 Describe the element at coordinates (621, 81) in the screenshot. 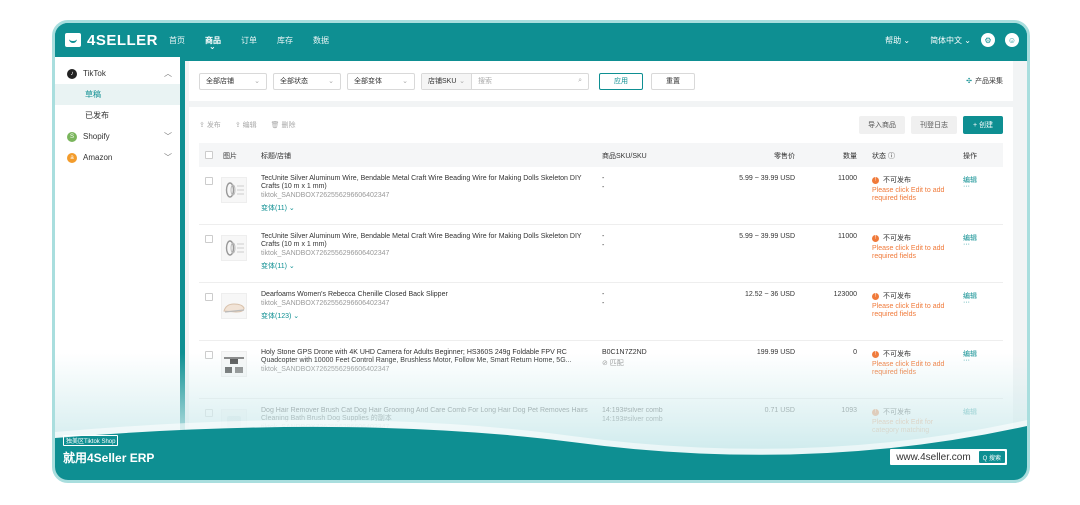

I see `apply-button: 应用` at that location.